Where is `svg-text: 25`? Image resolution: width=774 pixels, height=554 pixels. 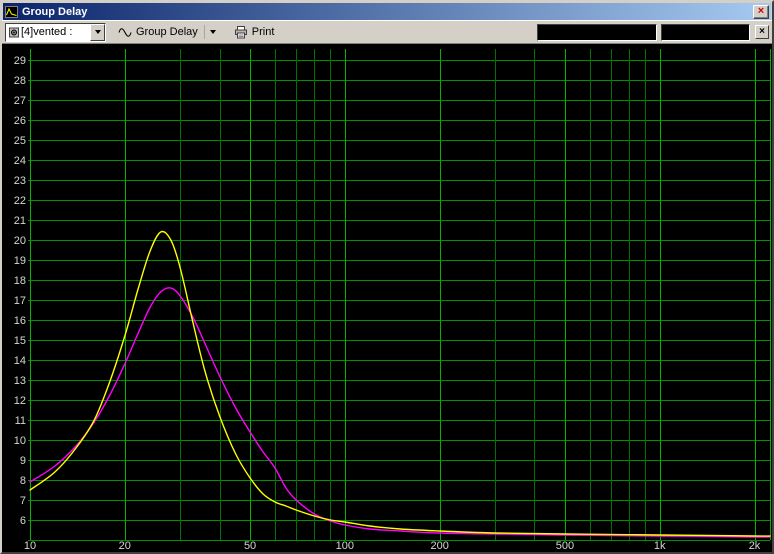
svg-text: 25 is located at coordinates (20, 141).